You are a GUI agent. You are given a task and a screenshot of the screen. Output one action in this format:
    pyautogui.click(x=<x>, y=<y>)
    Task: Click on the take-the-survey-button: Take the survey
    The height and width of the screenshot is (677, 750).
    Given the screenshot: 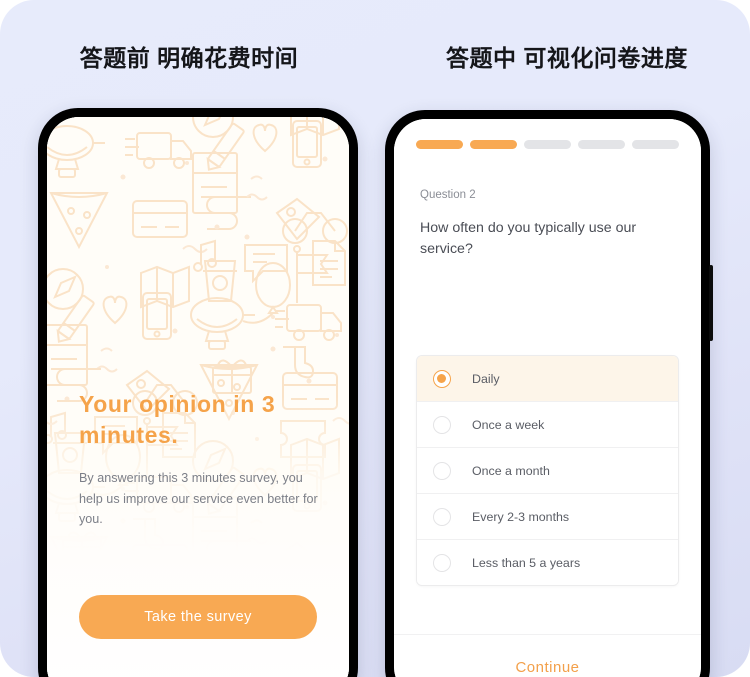 What is the action you would take?
    pyautogui.click(x=198, y=617)
    